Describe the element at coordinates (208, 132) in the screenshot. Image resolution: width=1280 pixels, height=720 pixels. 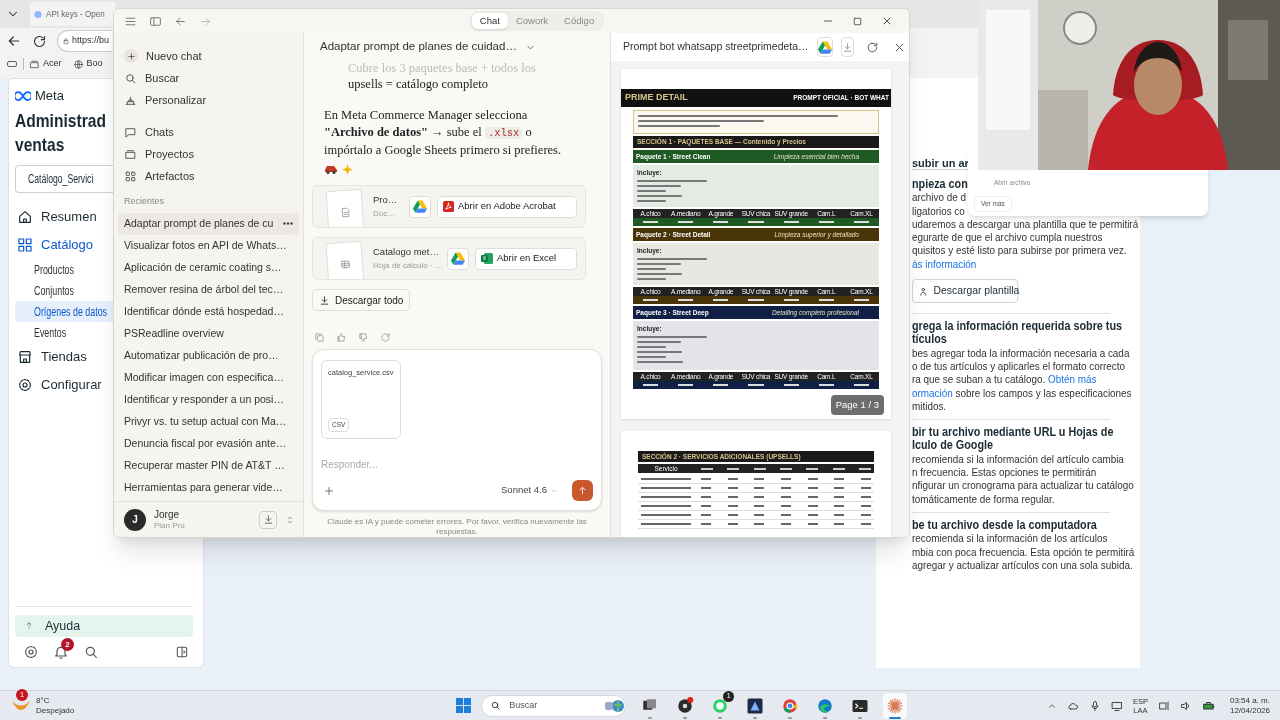
I see `sidebar-item: Chats` at that location.